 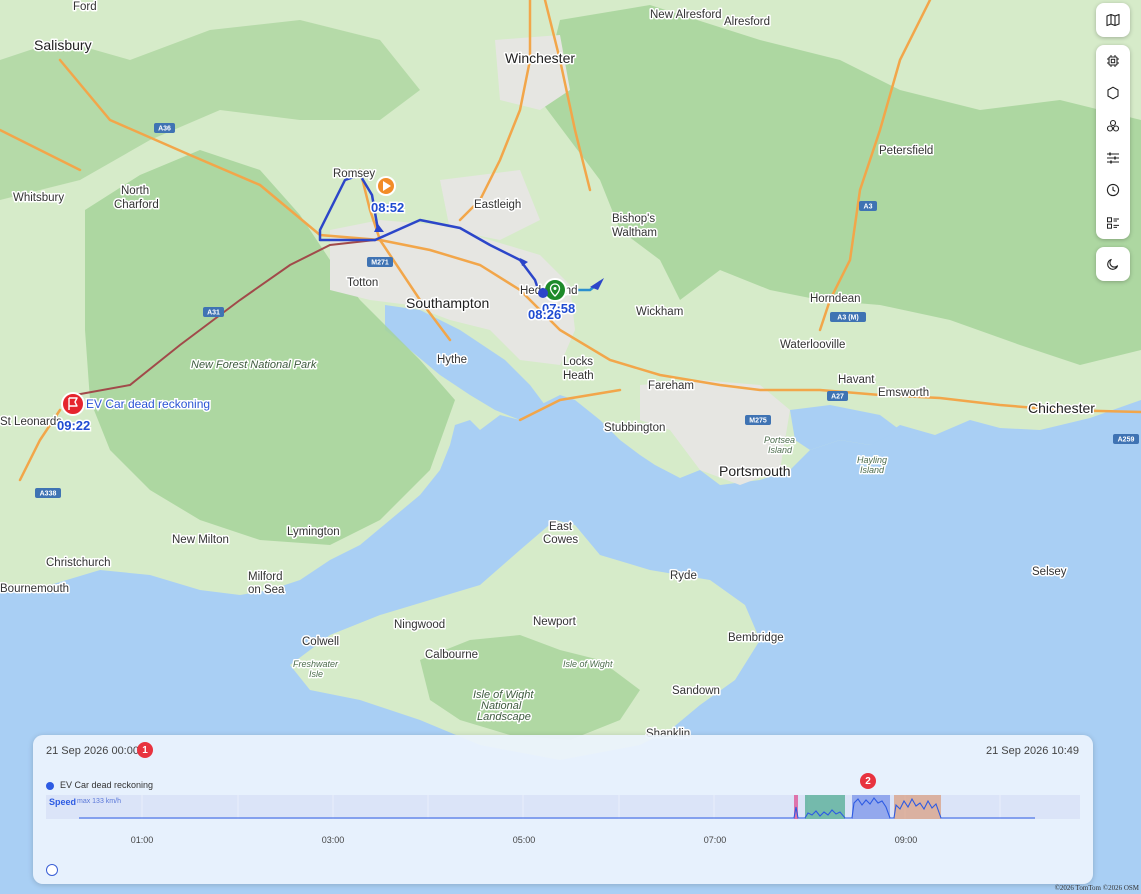 I want to click on svg-text: A3, so click(x=868, y=207).